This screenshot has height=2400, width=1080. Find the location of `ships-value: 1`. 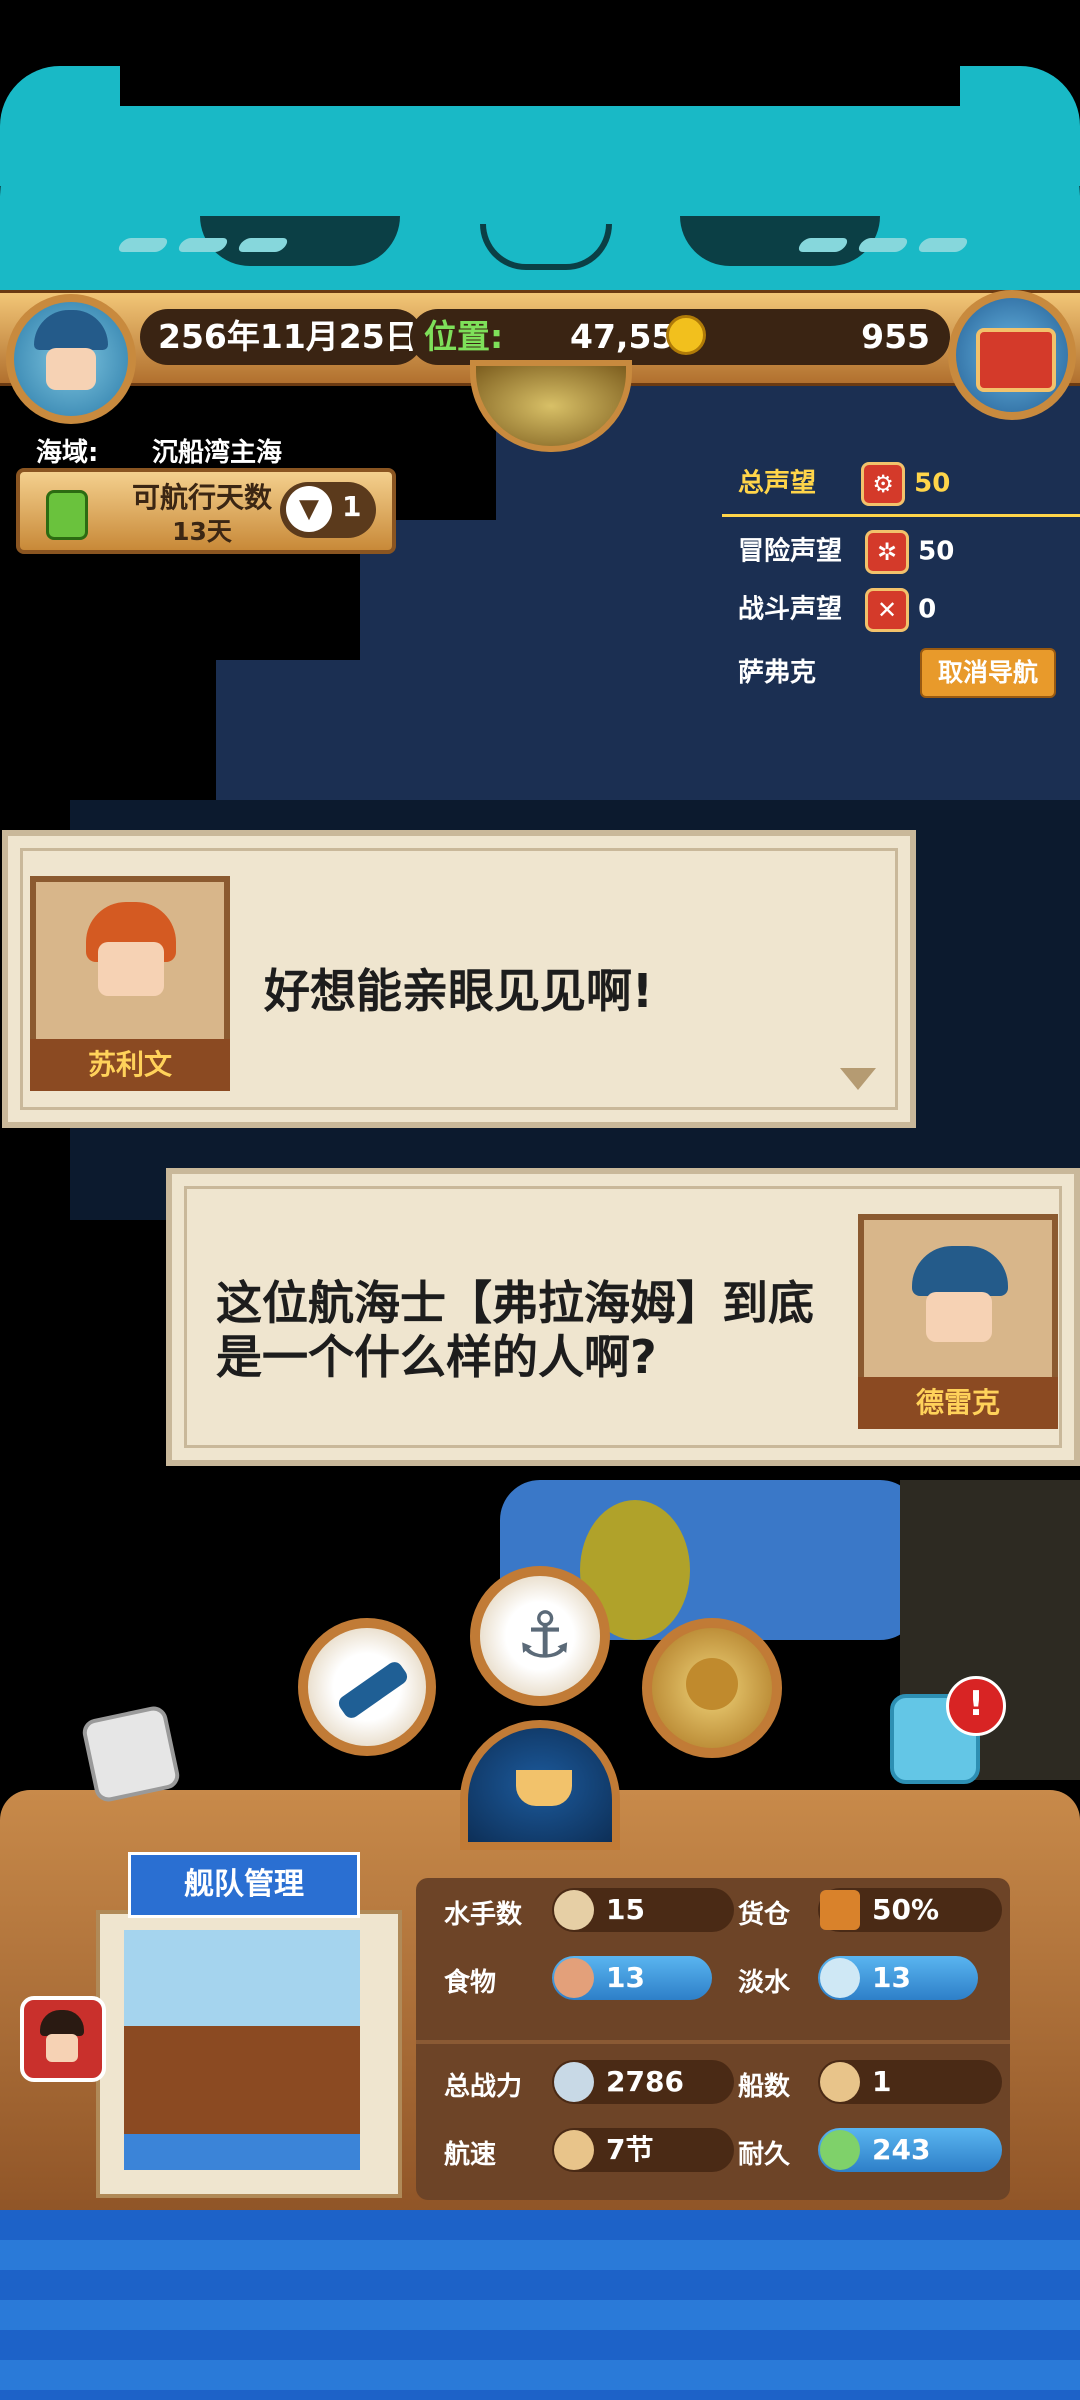

ships-value: 1 is located at coordinates (882, 2081).